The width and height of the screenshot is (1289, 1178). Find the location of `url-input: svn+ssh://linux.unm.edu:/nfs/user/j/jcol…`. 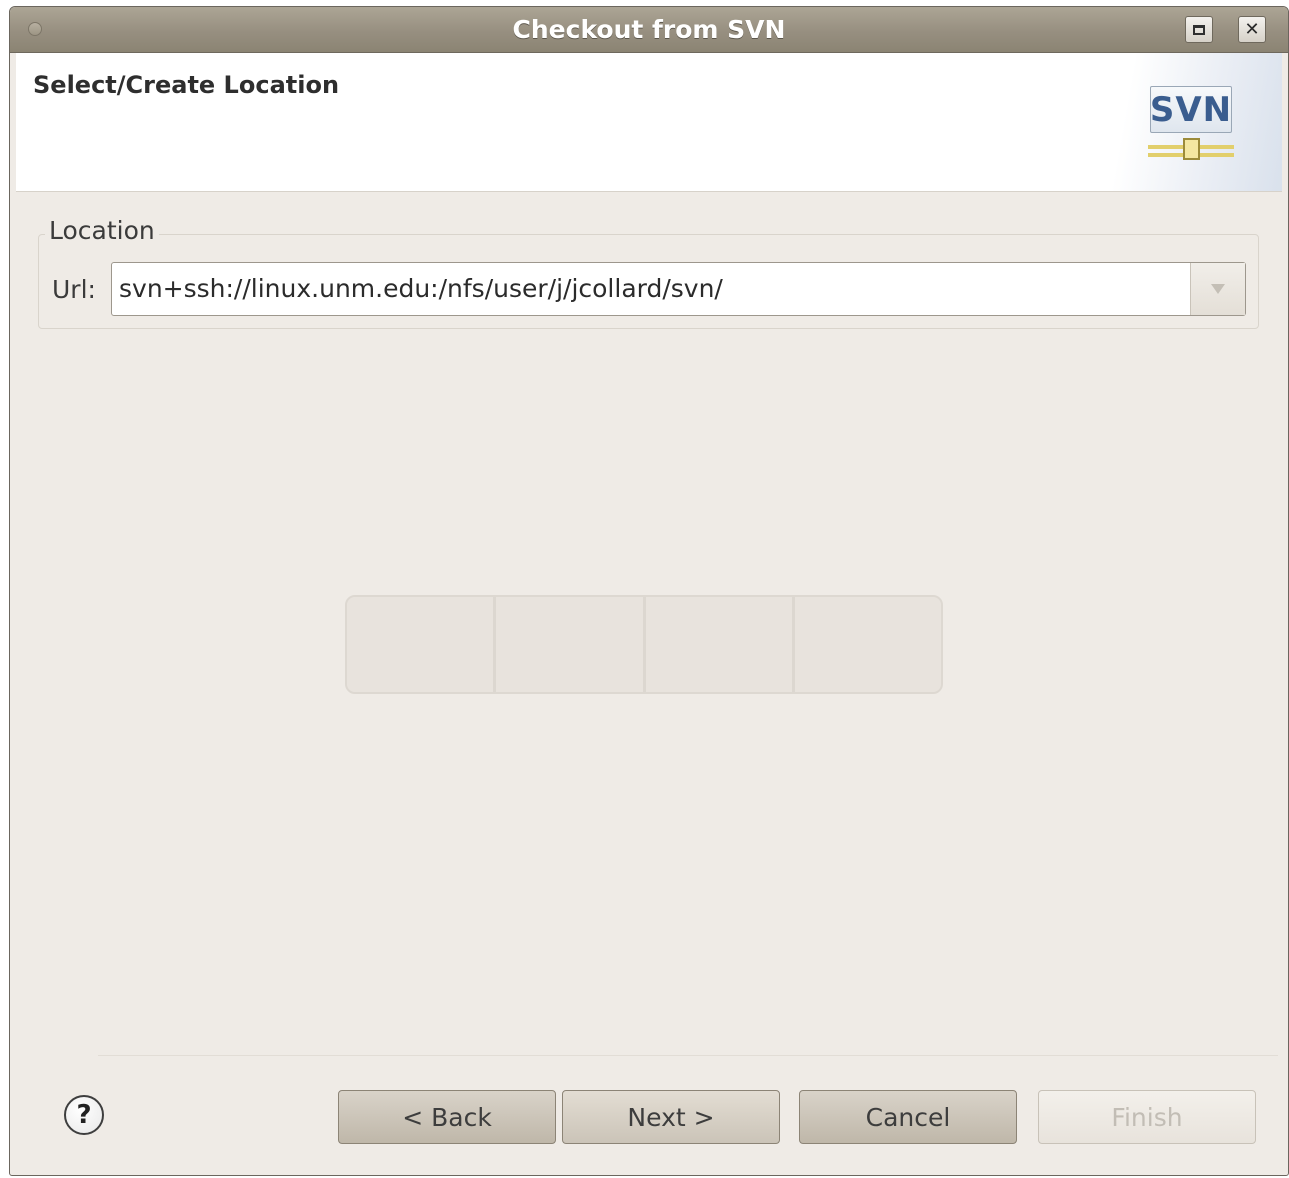

url-input: svn+ssh://linux.unm.edu:/nfs/user/j/jcol… is located at coordinates (421, 288).